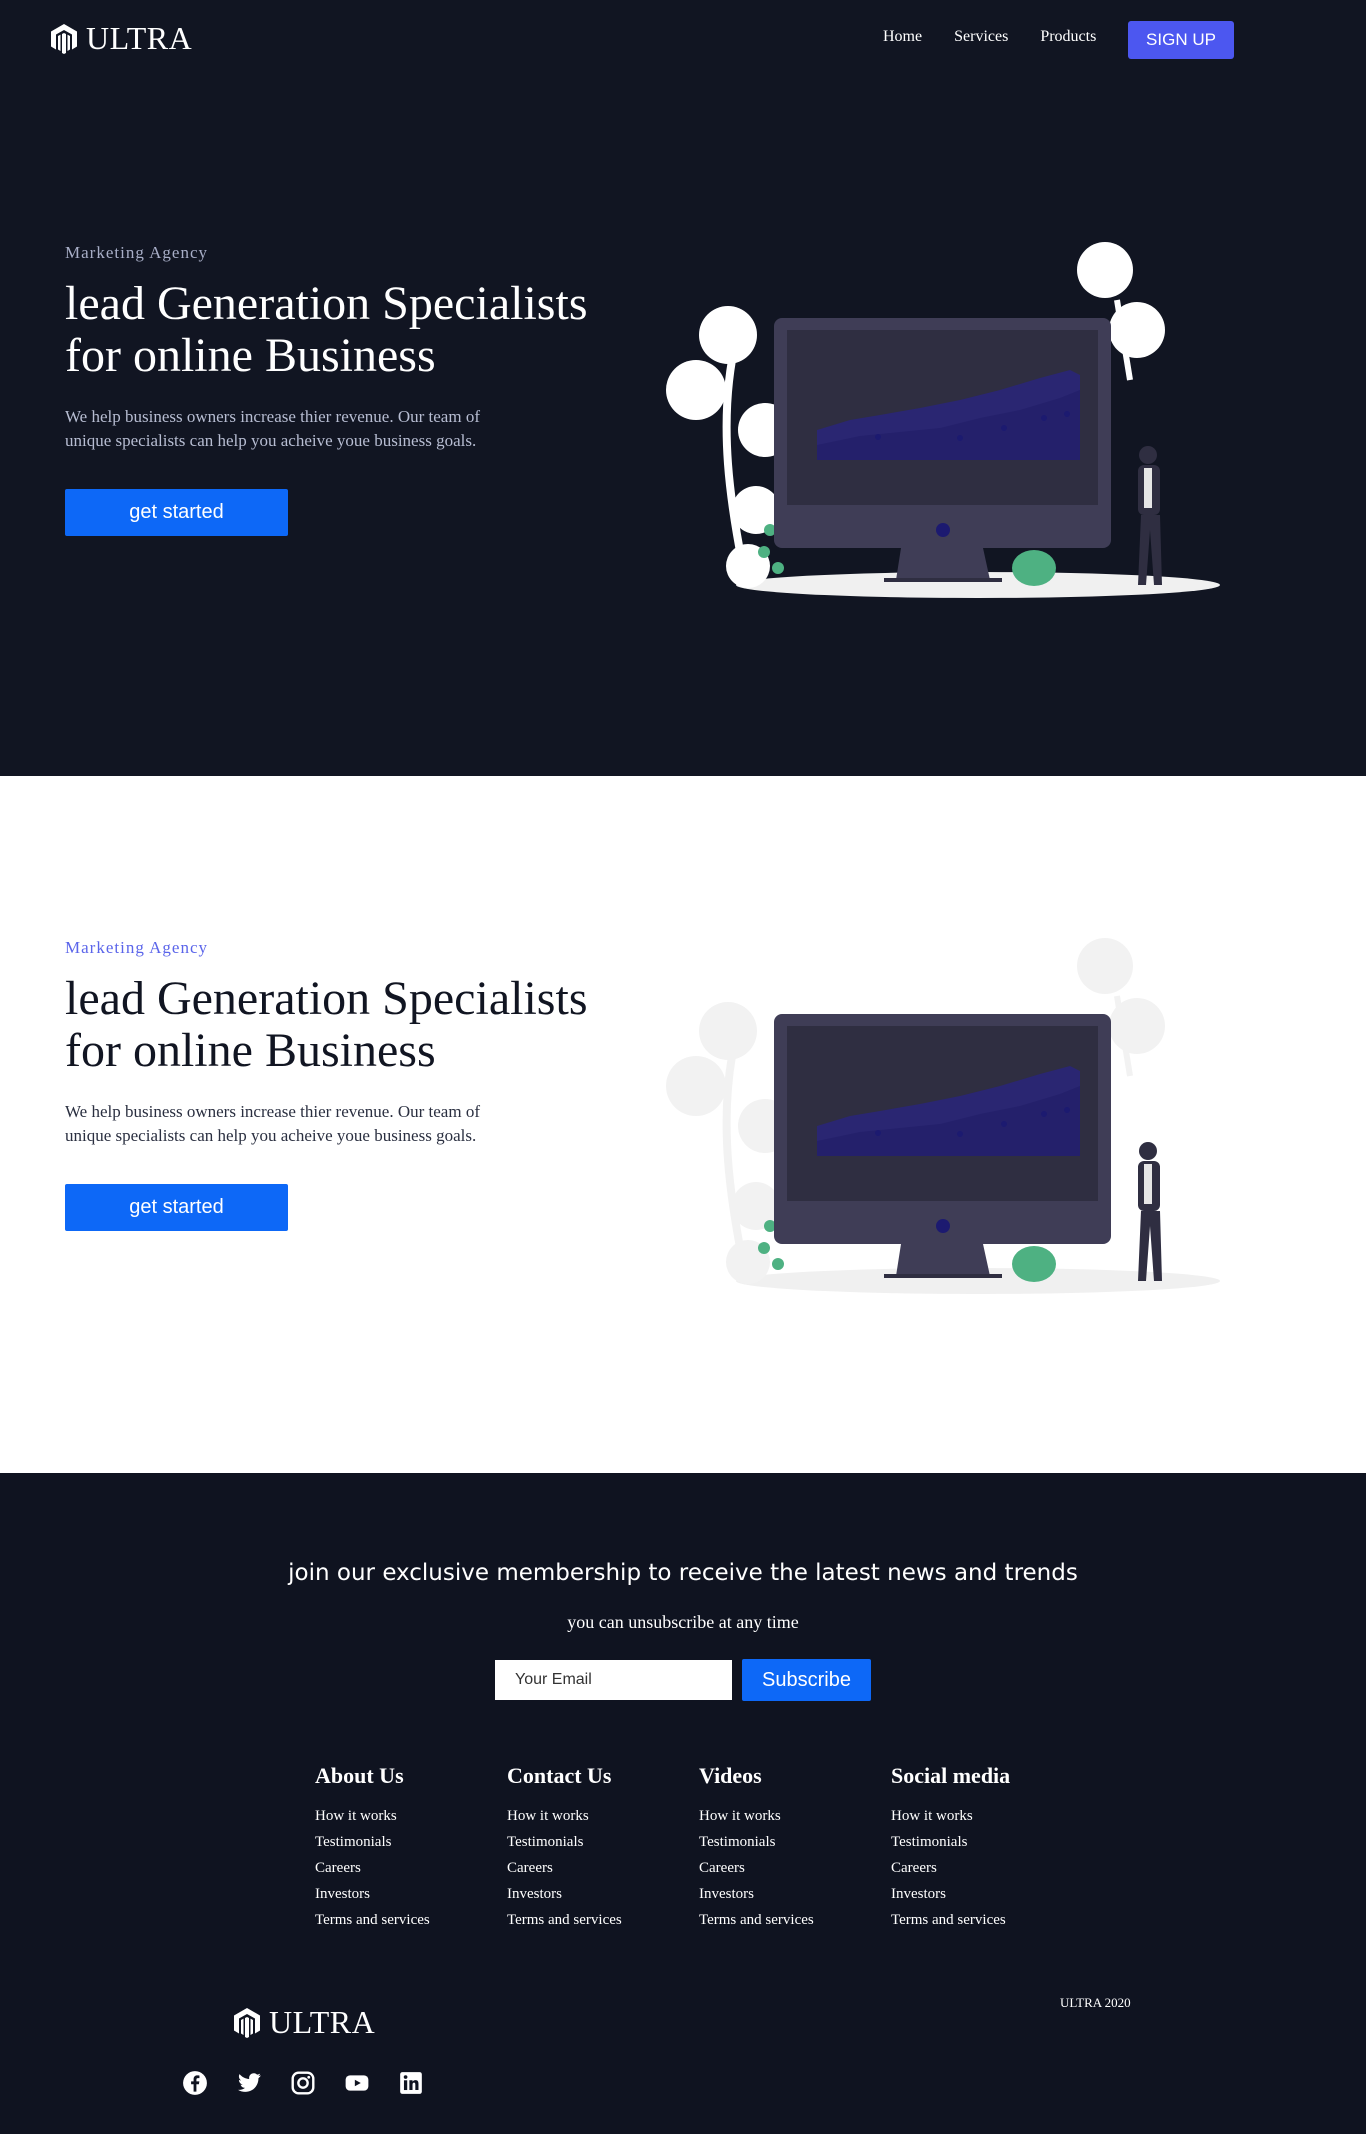 The image size is (1366, 2134). What do you see at coordinates (951, 1775) in the screenshot?
I see `footer-column-title: Social media` at bounding box center [951, 1775].